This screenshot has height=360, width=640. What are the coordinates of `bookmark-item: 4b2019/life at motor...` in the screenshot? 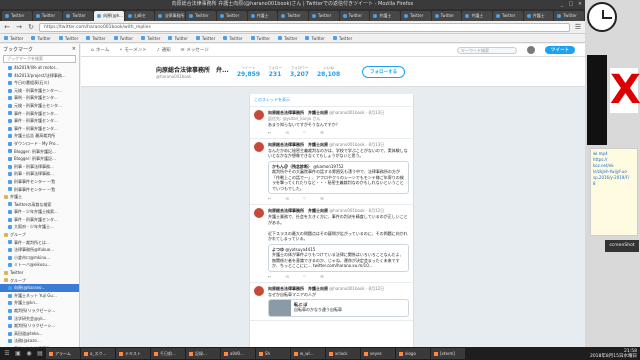 It's located at (39, 68).